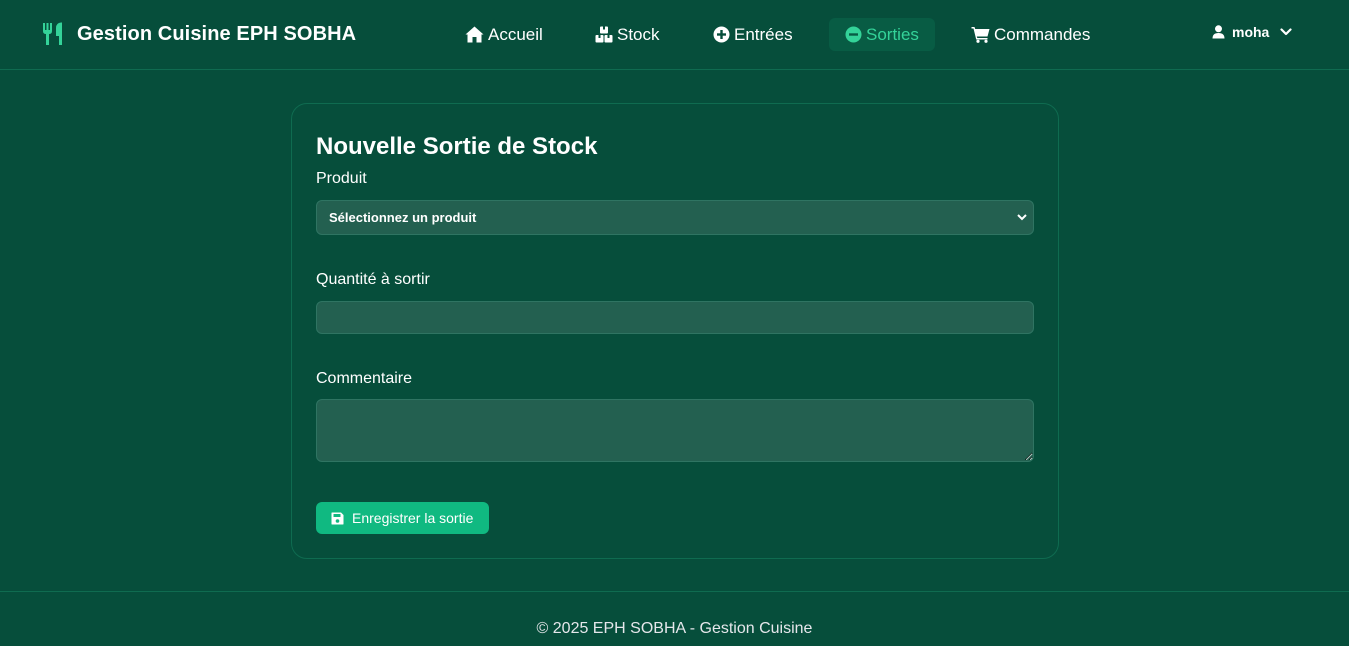 The width and height of the screenshot is (1349, 646). Describe the element at coordinates (373, 279) in the screenshot. I see `quantity-label: Quantité à sortir` at that location.